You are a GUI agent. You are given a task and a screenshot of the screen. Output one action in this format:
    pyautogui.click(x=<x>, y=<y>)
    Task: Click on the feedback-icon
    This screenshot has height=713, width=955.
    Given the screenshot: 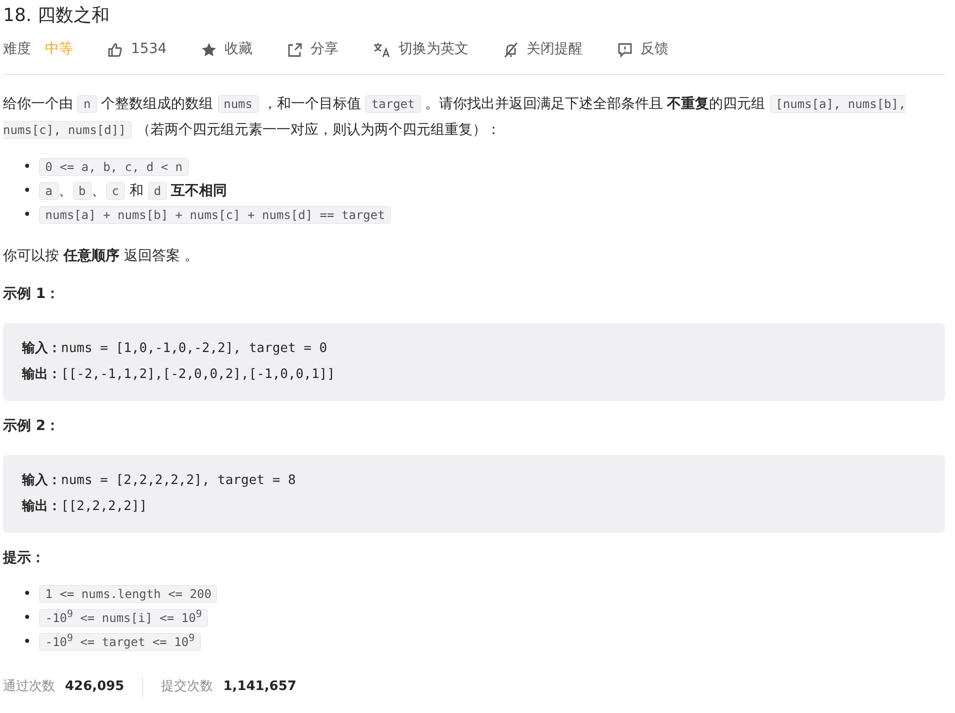 What is the action you would take?
    pyautogui.click(x=624, y=50)
    